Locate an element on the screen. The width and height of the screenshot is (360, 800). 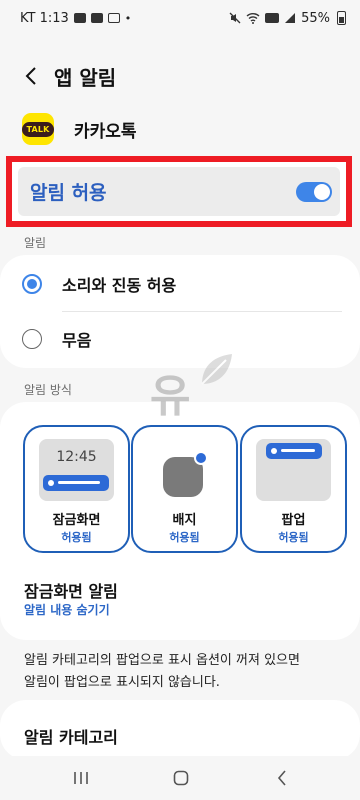
page-title: 앱 알림 is located at coordinates (85, 77).